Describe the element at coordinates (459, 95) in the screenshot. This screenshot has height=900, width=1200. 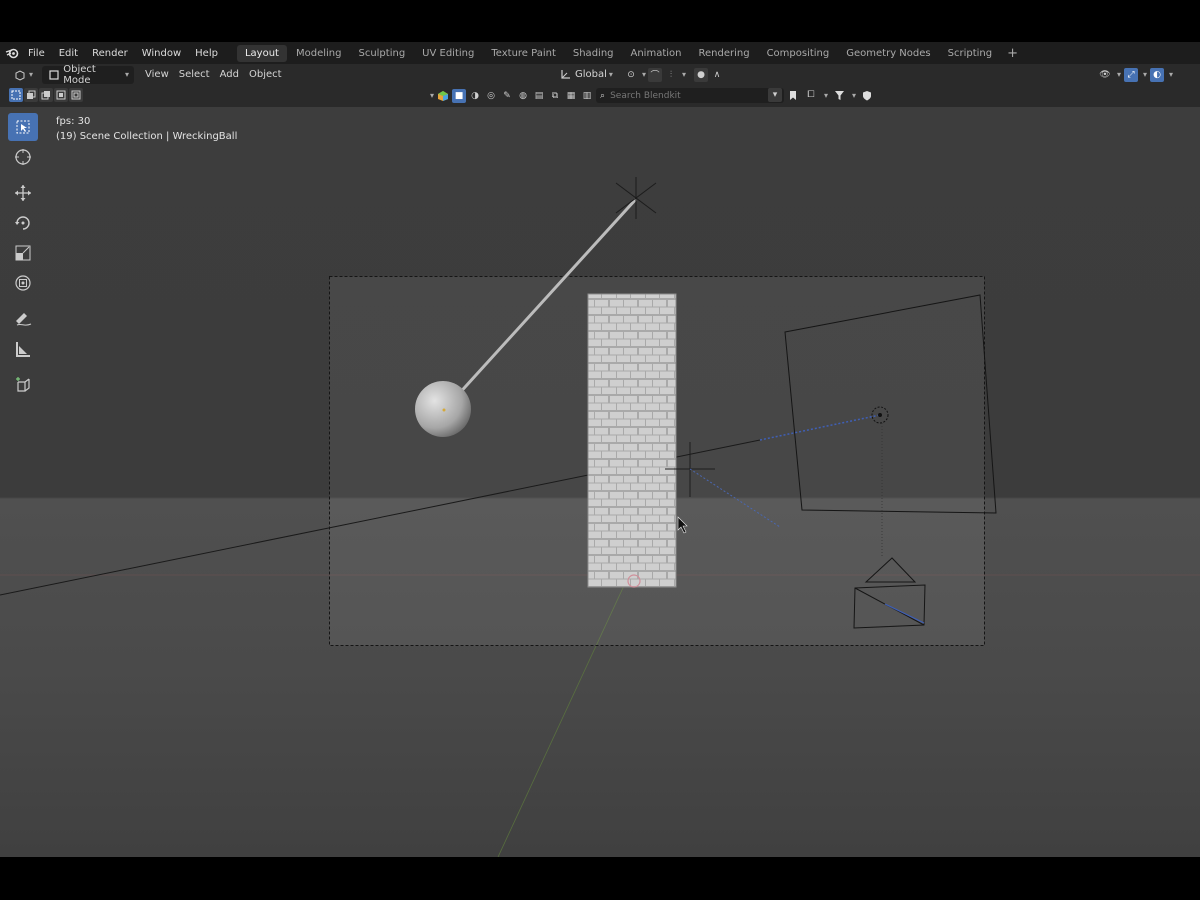
I see `models-icon: ■` at that location.